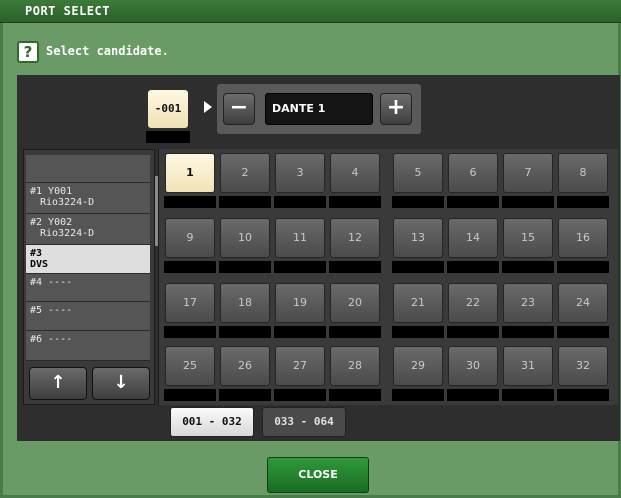  I want to click on current-port-button: -001, so click(168, 109).